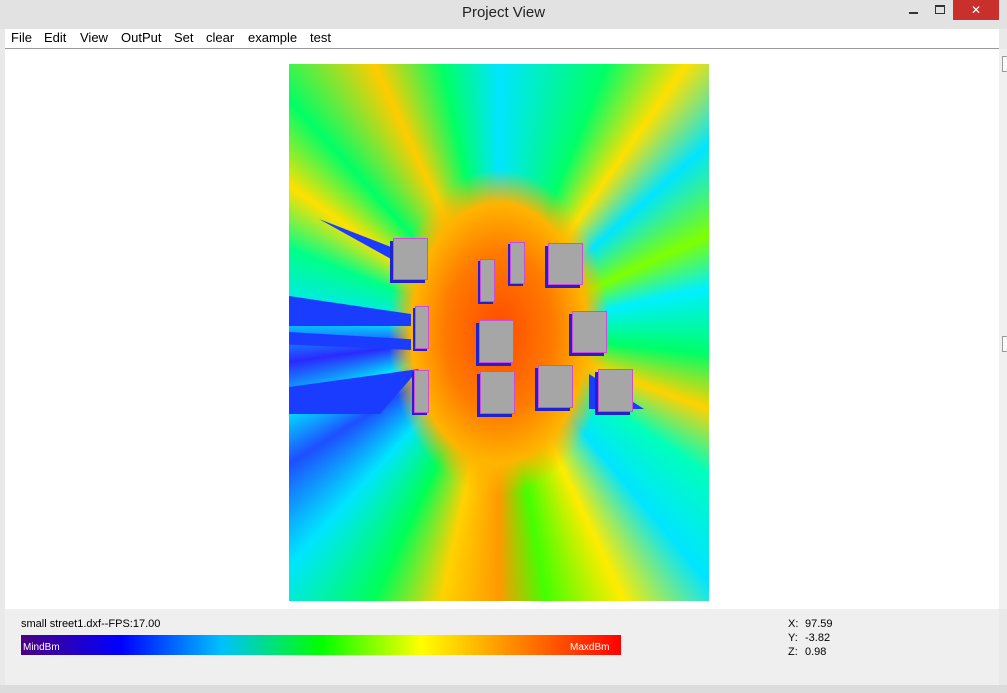 The width and height of the screenshot is (1007, 693). Describe the element at coordinates (272, 37) in the screenshot. I see `menu-example: example` at that location.